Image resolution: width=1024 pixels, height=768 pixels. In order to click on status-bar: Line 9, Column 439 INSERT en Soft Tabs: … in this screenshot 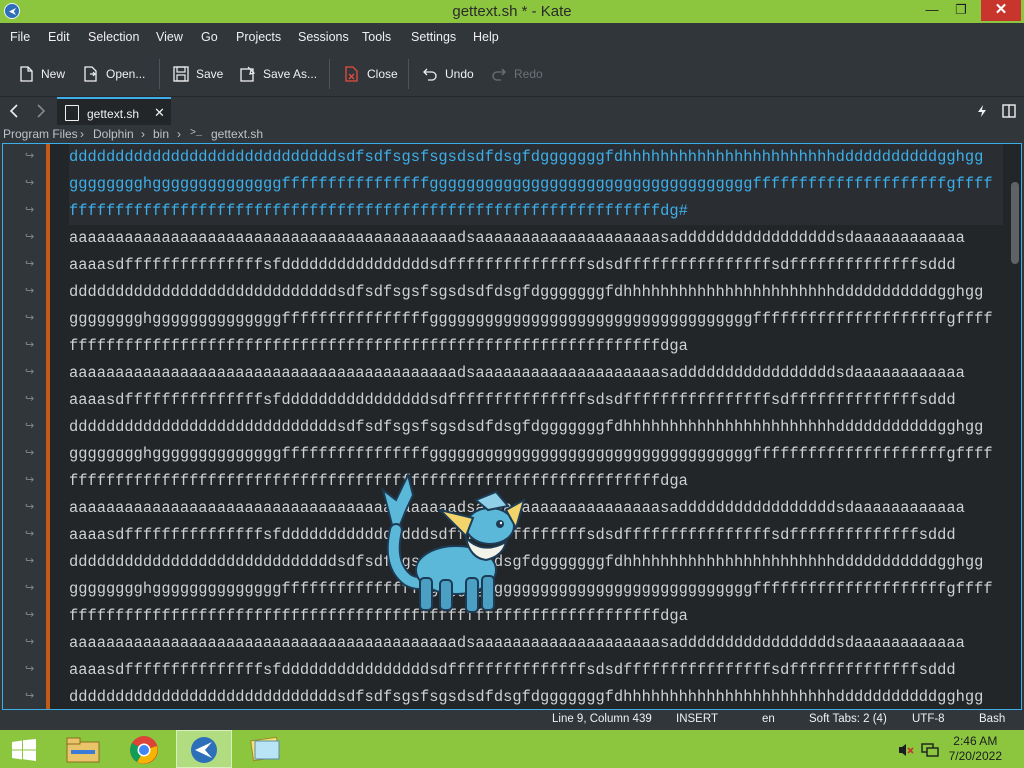, I will do `click(512, 720)`.